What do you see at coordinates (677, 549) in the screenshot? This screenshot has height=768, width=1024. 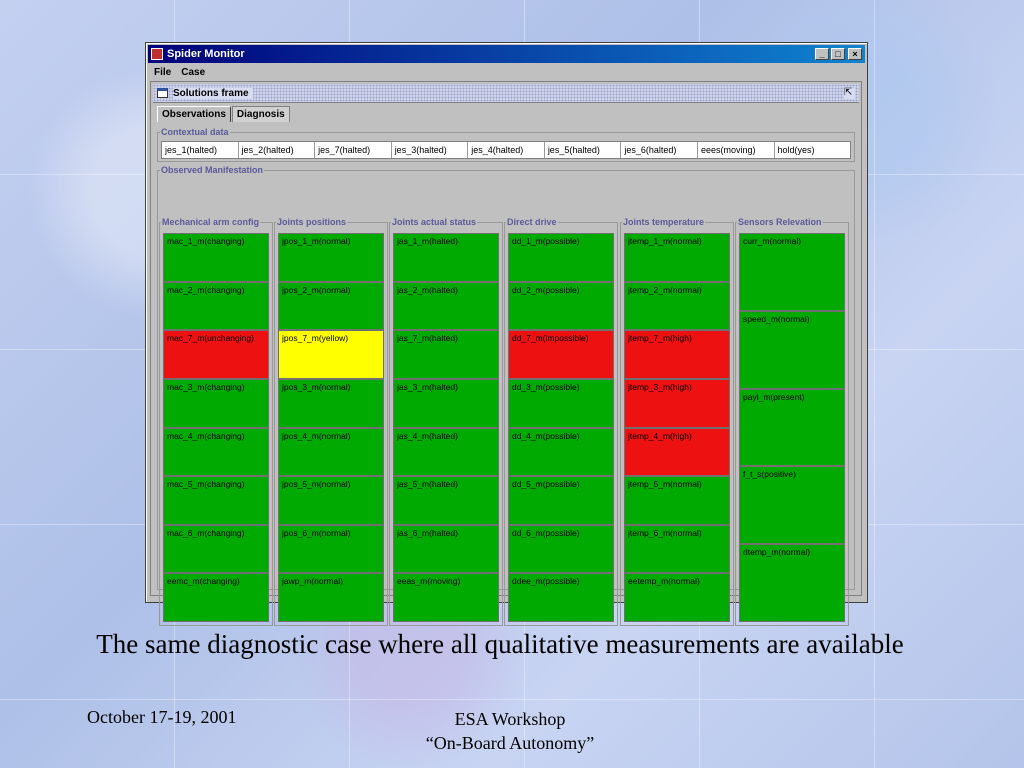 I see `manifestation-cell: jtemp_6_m(normal)` at bounding box center [677, 549].